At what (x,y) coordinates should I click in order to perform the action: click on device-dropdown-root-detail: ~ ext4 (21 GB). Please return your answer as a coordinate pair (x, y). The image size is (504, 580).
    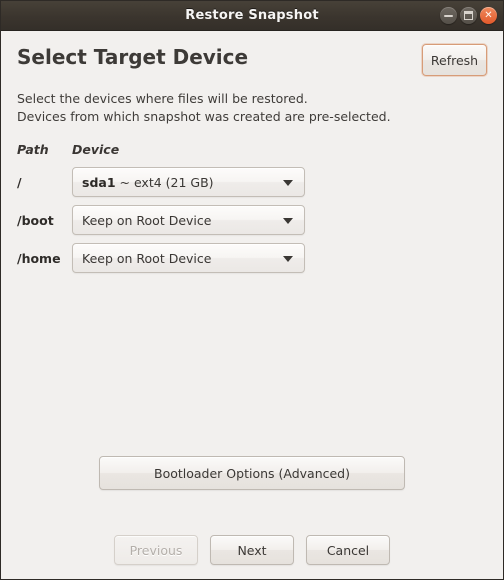
    Looking at the image, I should click on (164, 182).